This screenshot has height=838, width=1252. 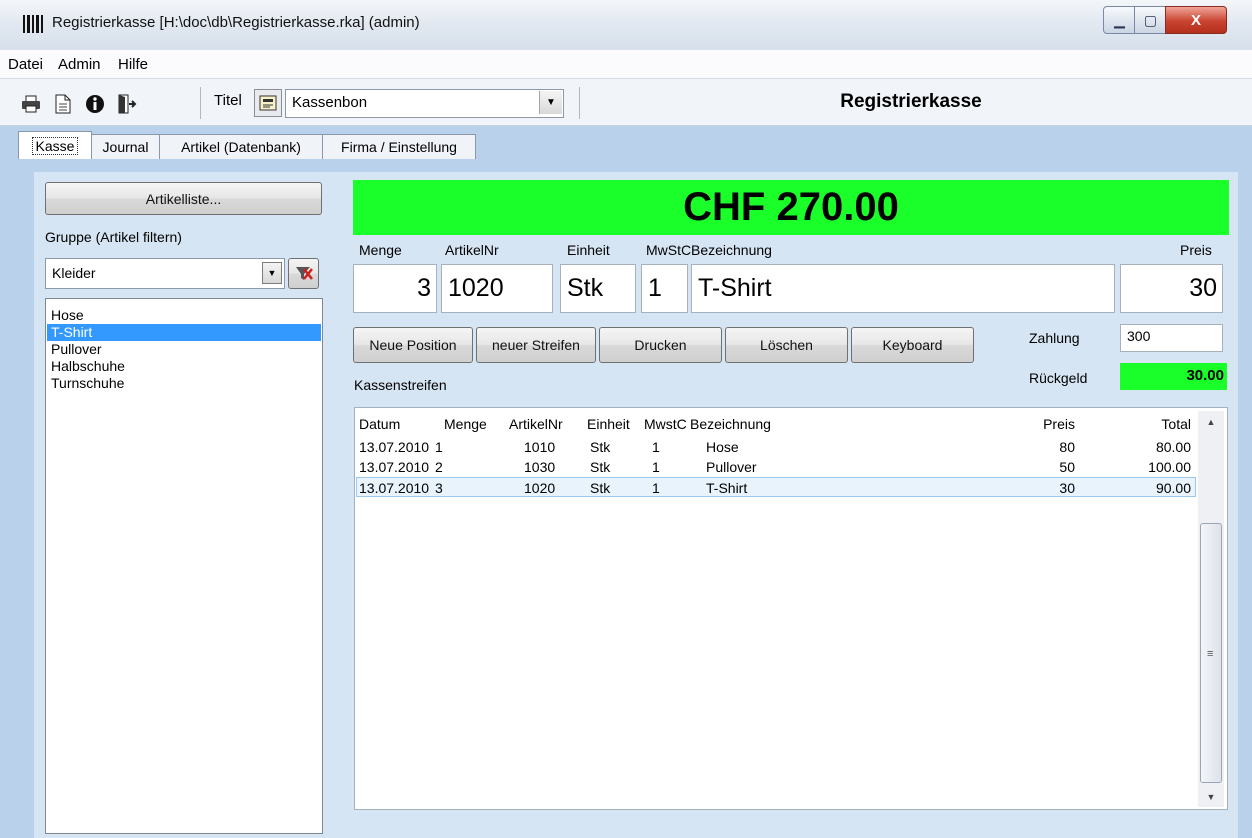 I want to click on cell-artikelnr: 1010, so click(x=540, y=447).